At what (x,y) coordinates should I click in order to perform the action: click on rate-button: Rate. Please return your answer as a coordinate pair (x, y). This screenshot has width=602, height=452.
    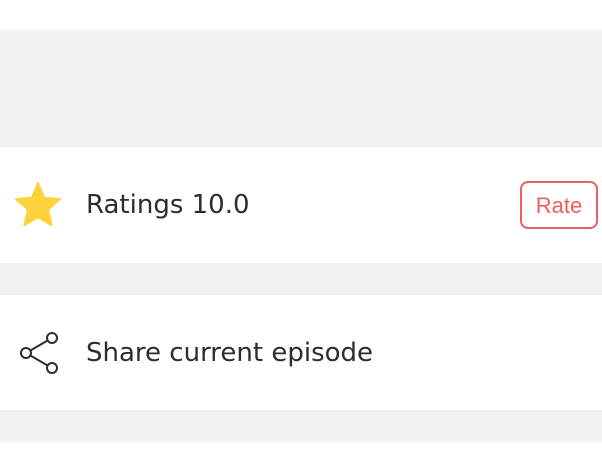
    Looking at the image, I should click on (559, 205).